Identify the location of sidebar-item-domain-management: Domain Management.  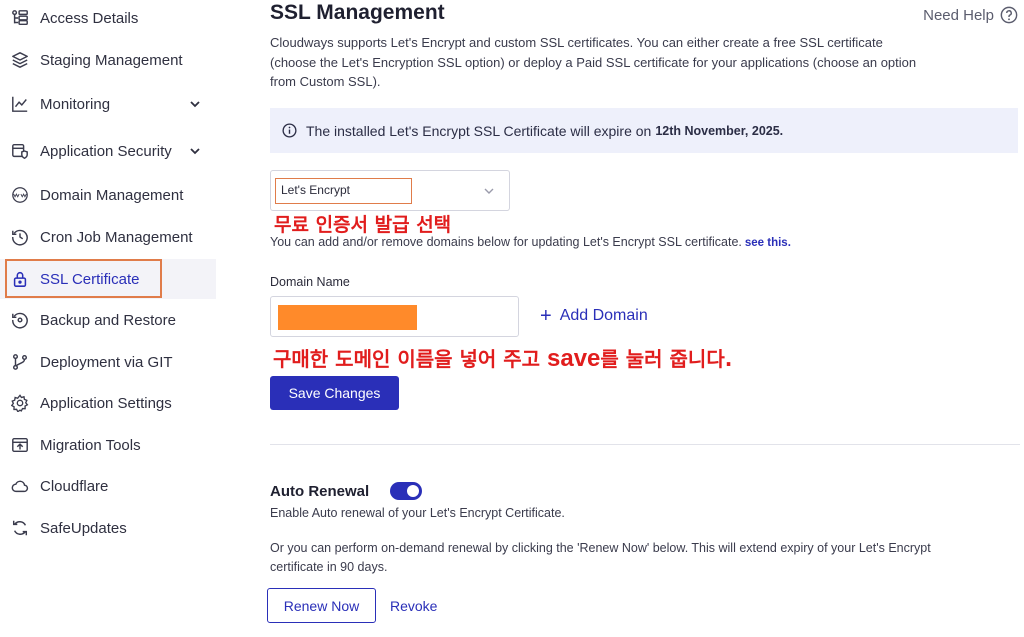
(108, 195).